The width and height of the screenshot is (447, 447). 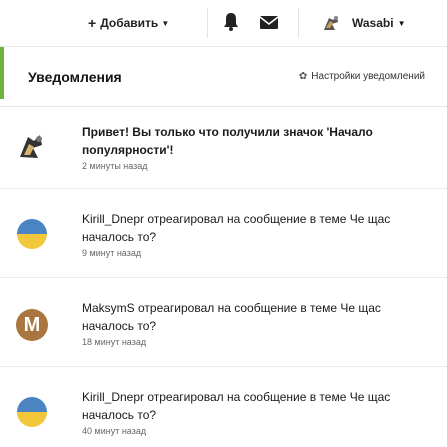 I want to click on panel-header: Уведомления ✿ Настройки уведомлений, so click(x=223, y=77).